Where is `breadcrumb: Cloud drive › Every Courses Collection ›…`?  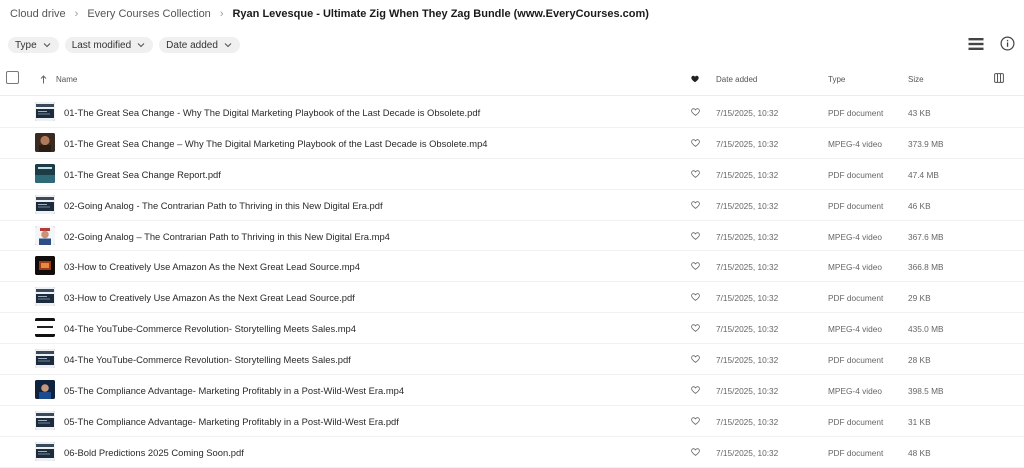
breadcrumb: Cloud drive › Every Courses Collection ›… is located at coordinates (329, 14).